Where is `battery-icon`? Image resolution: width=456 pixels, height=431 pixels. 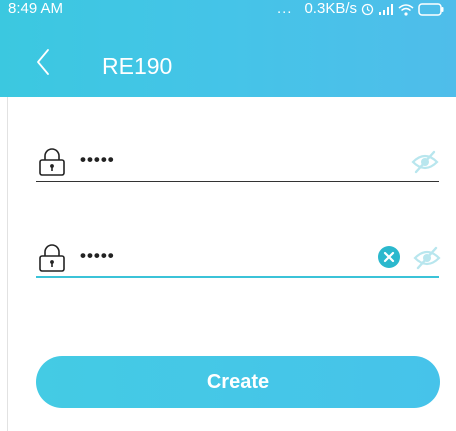
battery-icon is located at coordinates (431, 9).